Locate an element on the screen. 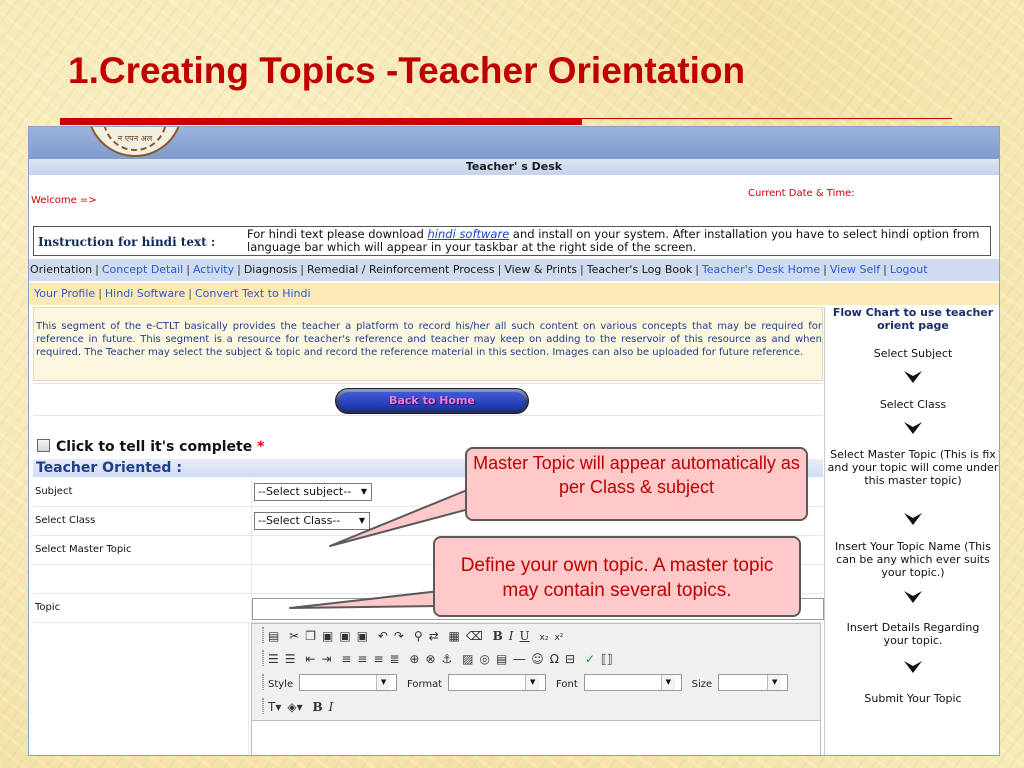 Image resolution: width=1024 pixels, height=768 pixels. editor-left-cell is located at coordinates (141, 689).